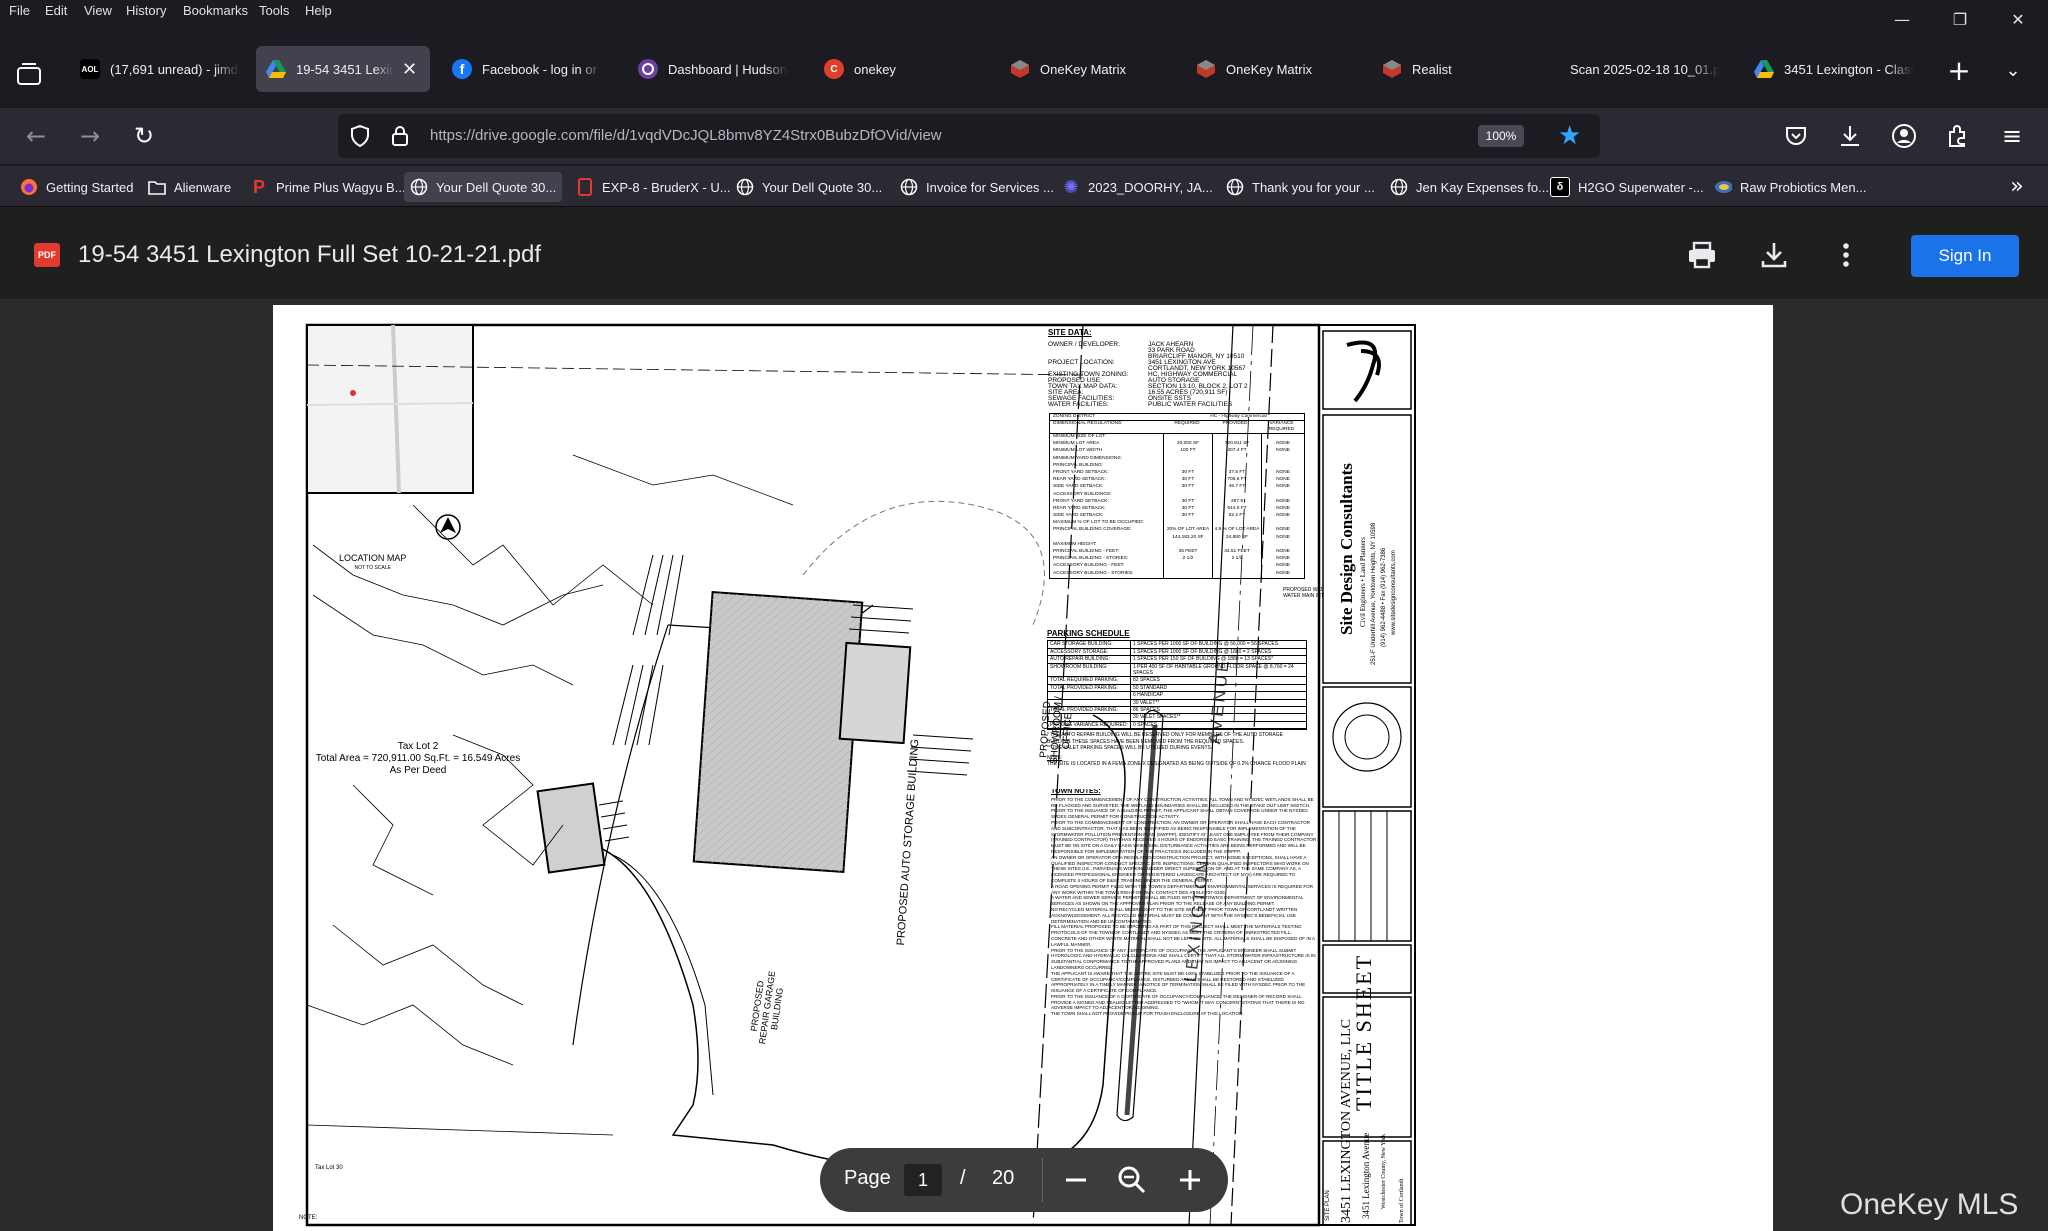 The height and width of the screenshot is (1231, 2048). I want to click on shield-icon, so click(360, 136).